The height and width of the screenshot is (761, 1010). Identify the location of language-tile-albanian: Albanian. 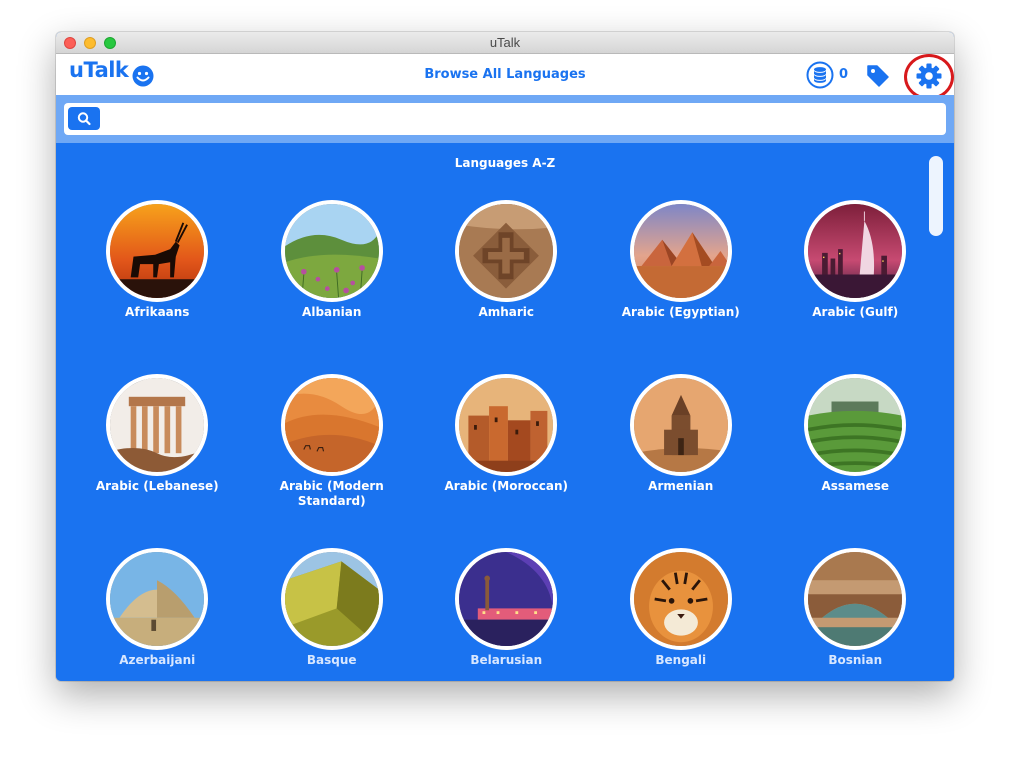
(332, 287).